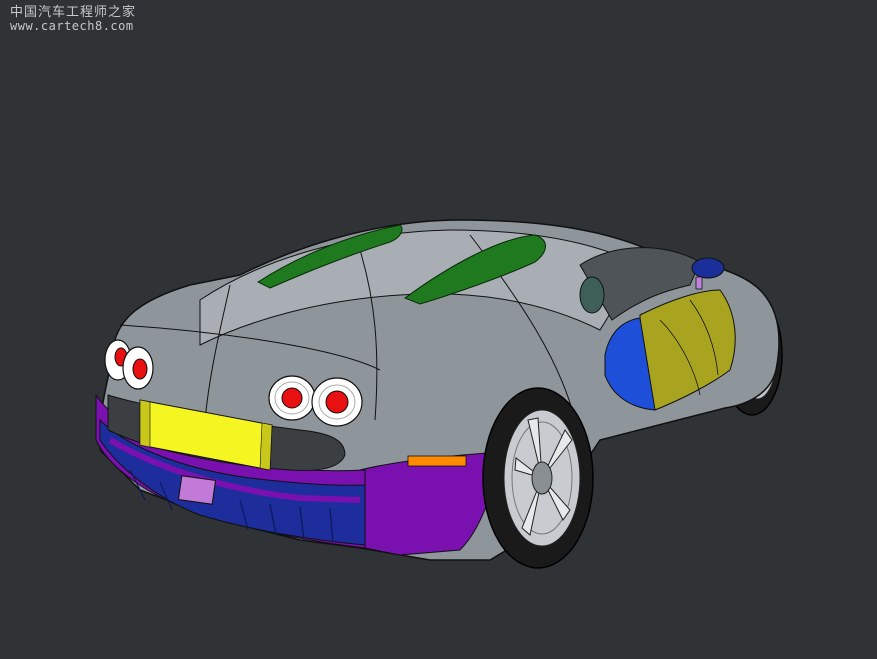  What do you see at coordinates (592, 295) in the screenshot?
I see `fuel-cap` at bounding box center [592, 295].